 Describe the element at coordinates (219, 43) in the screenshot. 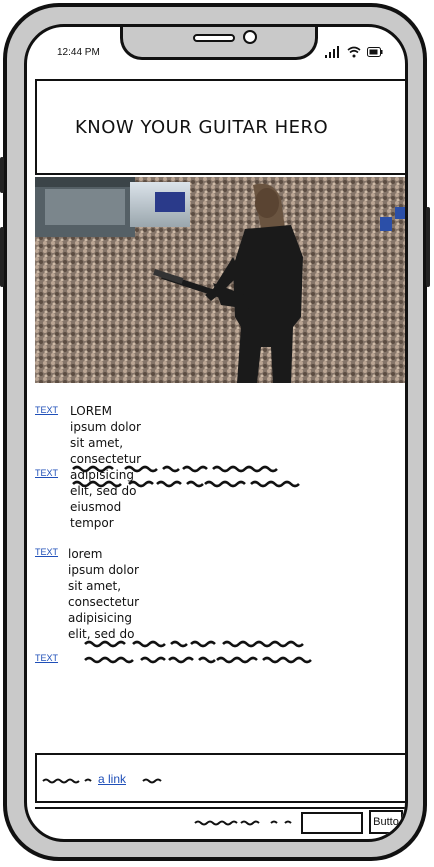

I see `notch` at that location.